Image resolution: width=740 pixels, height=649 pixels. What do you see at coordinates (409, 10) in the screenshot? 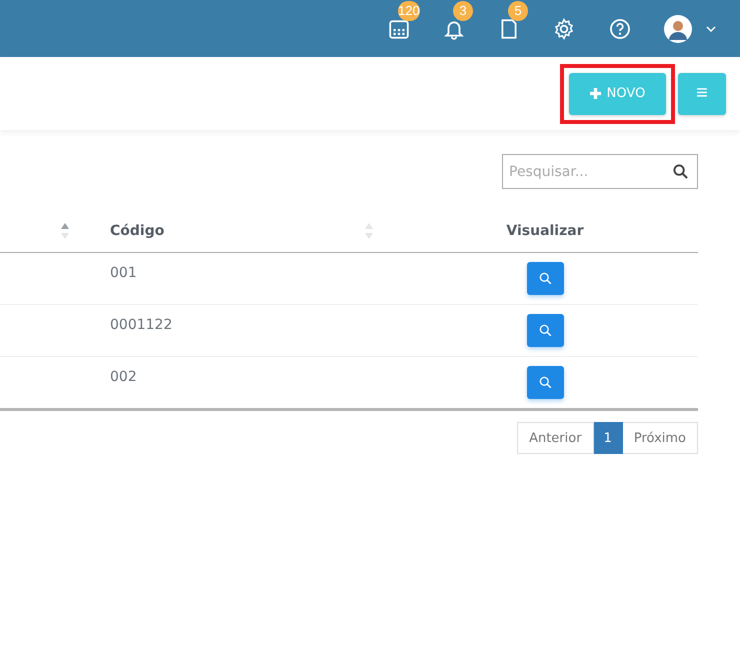
I see `count-badge: 120` at bounding box center [409, 10].